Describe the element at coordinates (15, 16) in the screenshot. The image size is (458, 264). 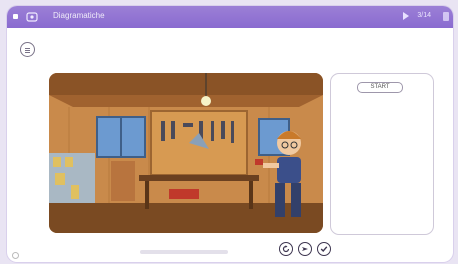
I see `window-menu-dot` at that location.